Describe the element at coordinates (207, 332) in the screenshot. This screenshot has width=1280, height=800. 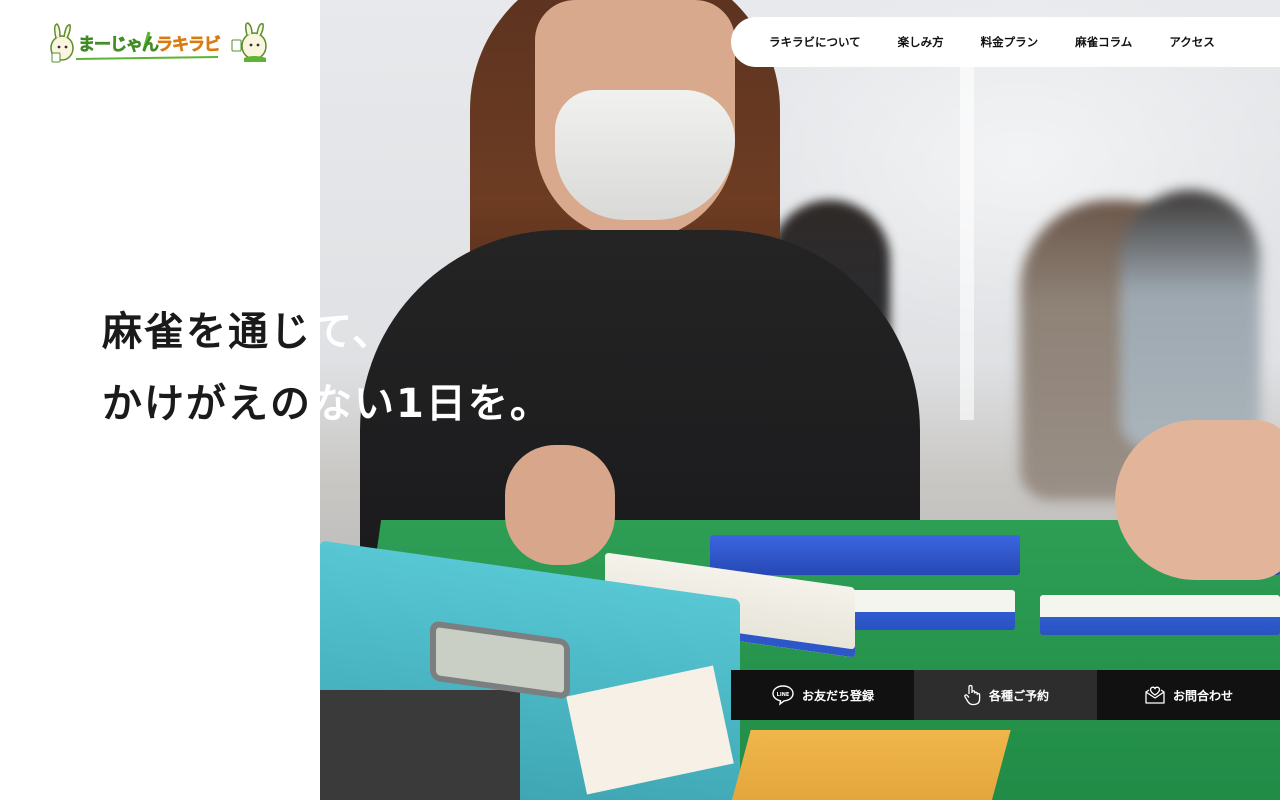
I see `headline-line-1-part: 麻雀を通じ` at that location.